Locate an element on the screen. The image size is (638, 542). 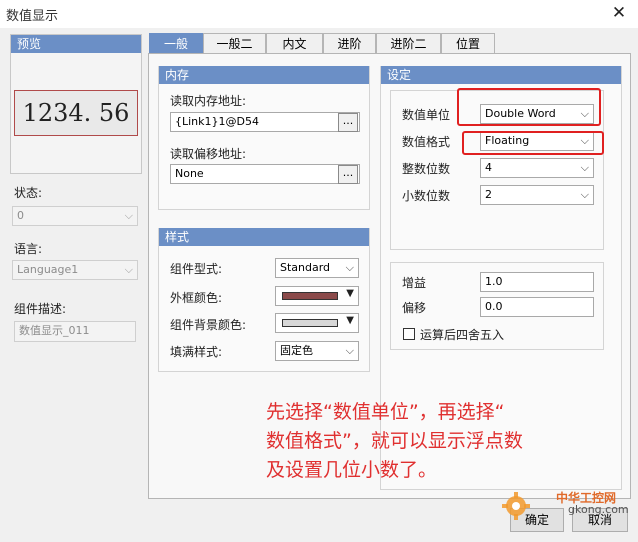
settings-header: 设定 is located at coordinates (501, 75).